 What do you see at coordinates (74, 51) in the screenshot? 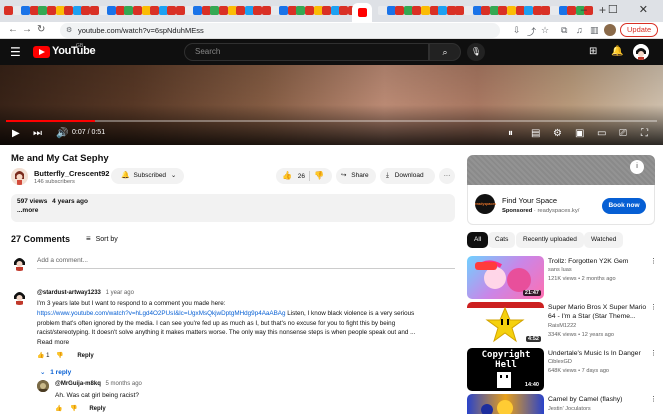
I see `youtube-logo-text: YouTube` at bounding box center [74, 51].